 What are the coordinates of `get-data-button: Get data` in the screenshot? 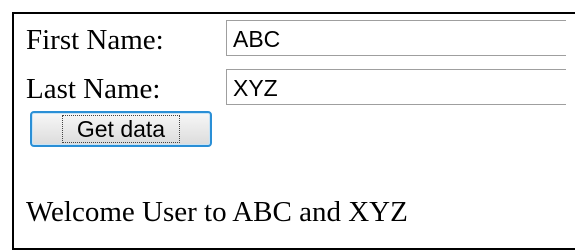 It's located at (121, 129).